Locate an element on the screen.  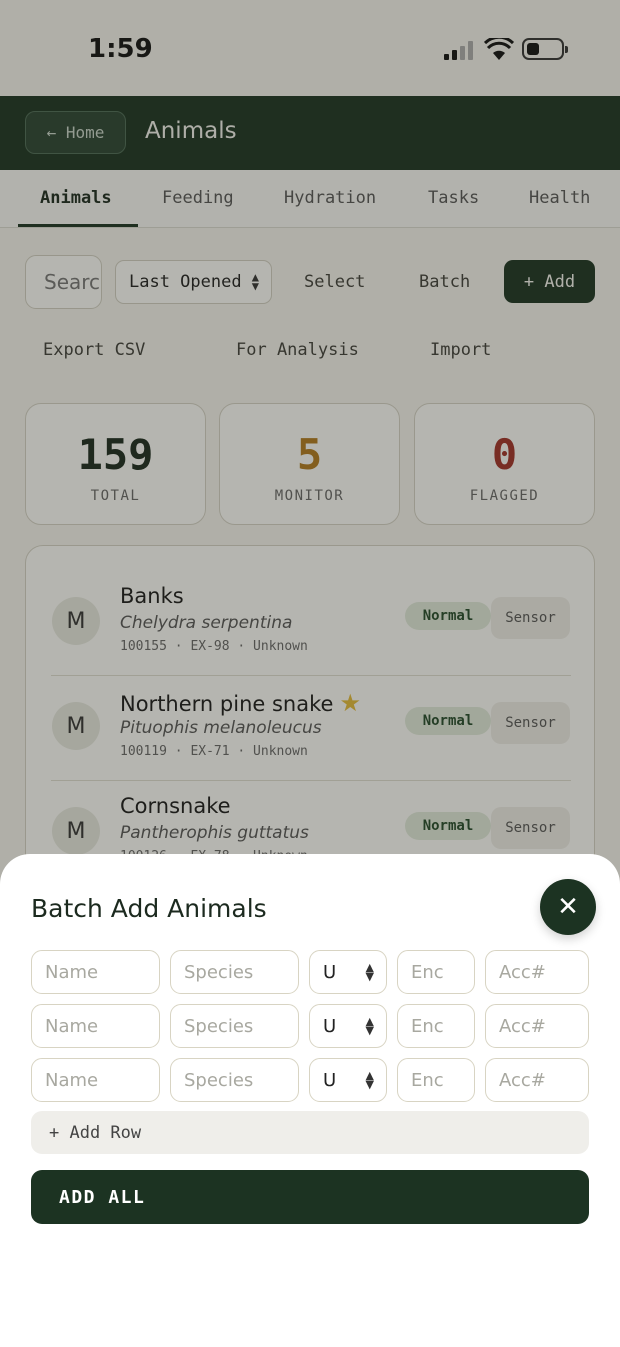
add-all-button: ADD ALL is located at coordinates (310, 1197).